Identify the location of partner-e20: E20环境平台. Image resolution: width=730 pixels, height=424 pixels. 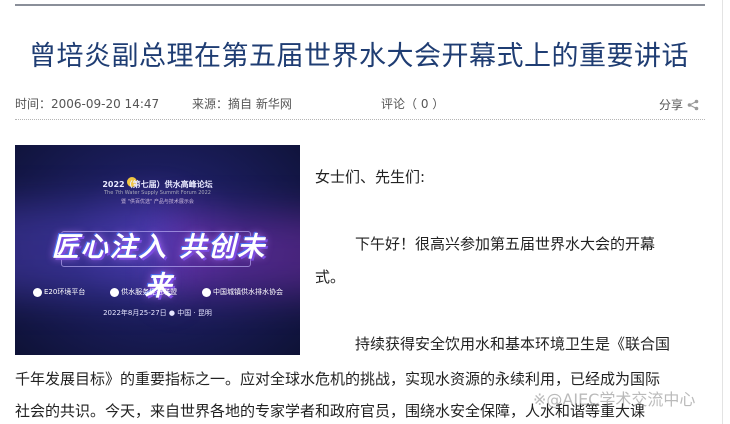
(59, 292).